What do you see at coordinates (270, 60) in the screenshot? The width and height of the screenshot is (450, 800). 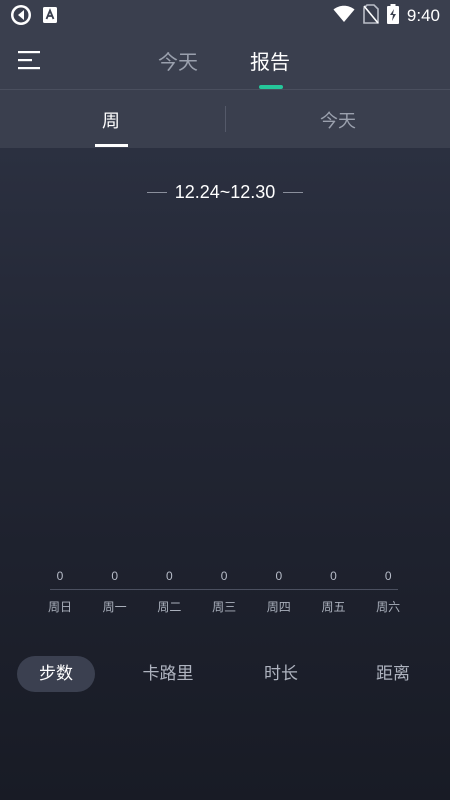 I see `tab-report: 报告` at bounding box center [270, 60].